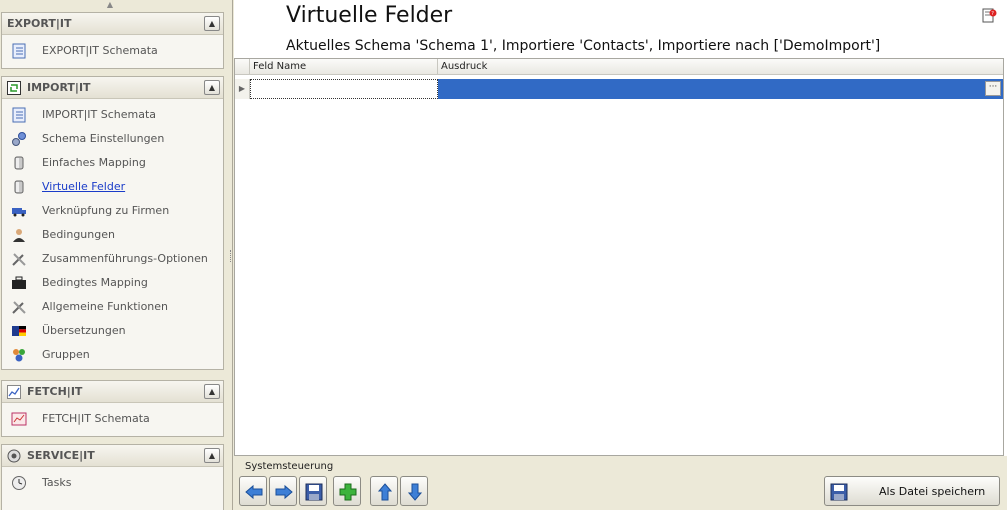  Describe the element at coordinates (14, 456) in the screenshot. I see `service-icon` at that location.